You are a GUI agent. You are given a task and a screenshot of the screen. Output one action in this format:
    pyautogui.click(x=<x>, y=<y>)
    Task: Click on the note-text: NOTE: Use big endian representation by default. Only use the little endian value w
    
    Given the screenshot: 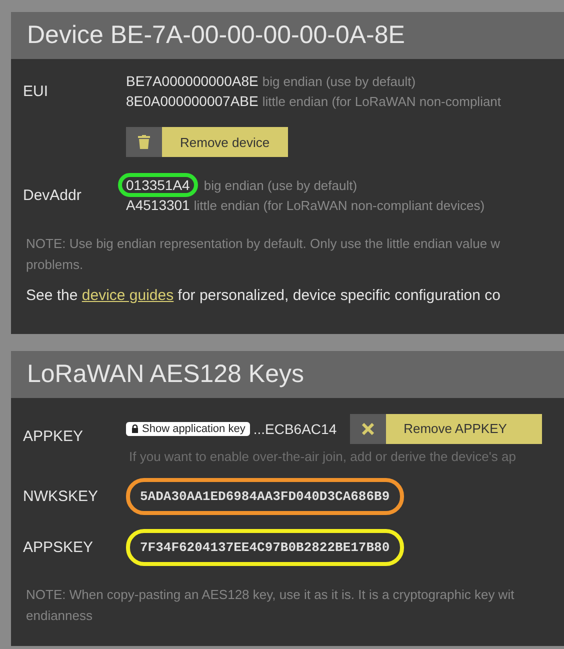 What is the action you would take?
    pyautogui.click(x=264, y=244)
    